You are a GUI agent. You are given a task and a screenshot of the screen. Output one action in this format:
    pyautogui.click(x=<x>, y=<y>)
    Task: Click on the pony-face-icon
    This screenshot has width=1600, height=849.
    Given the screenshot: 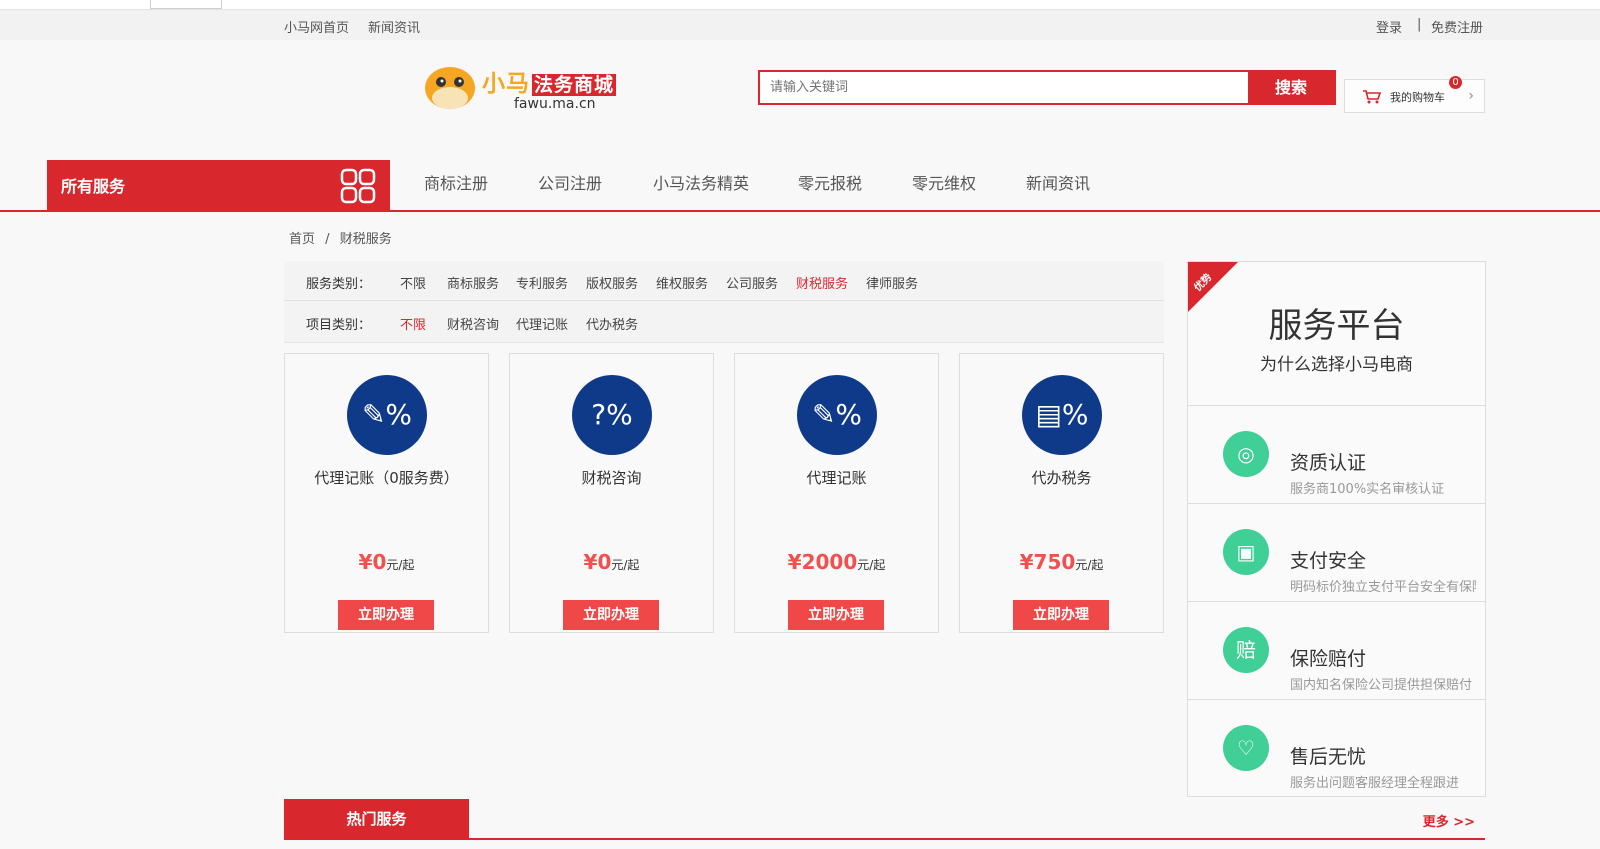 What is the action you would take?
    pyautogui.click(x=450, y=88)
    